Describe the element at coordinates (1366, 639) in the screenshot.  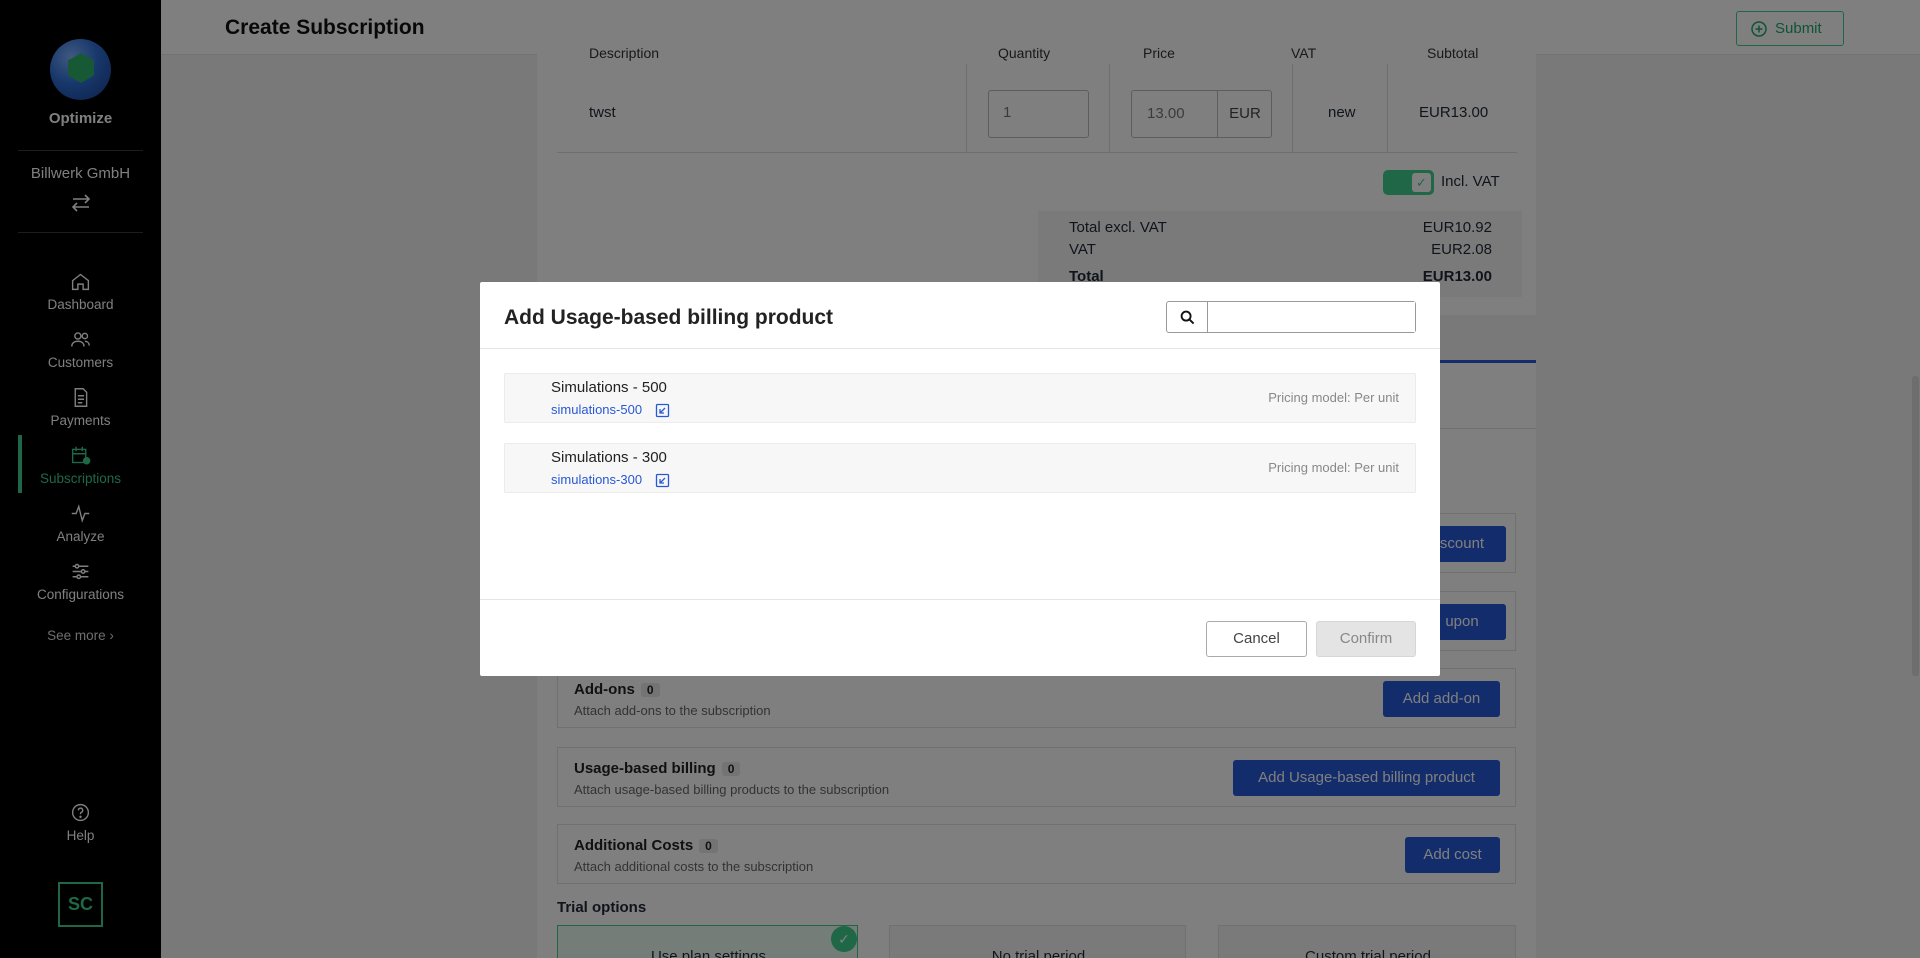
I see `confirm-button: Confirm` at that location.